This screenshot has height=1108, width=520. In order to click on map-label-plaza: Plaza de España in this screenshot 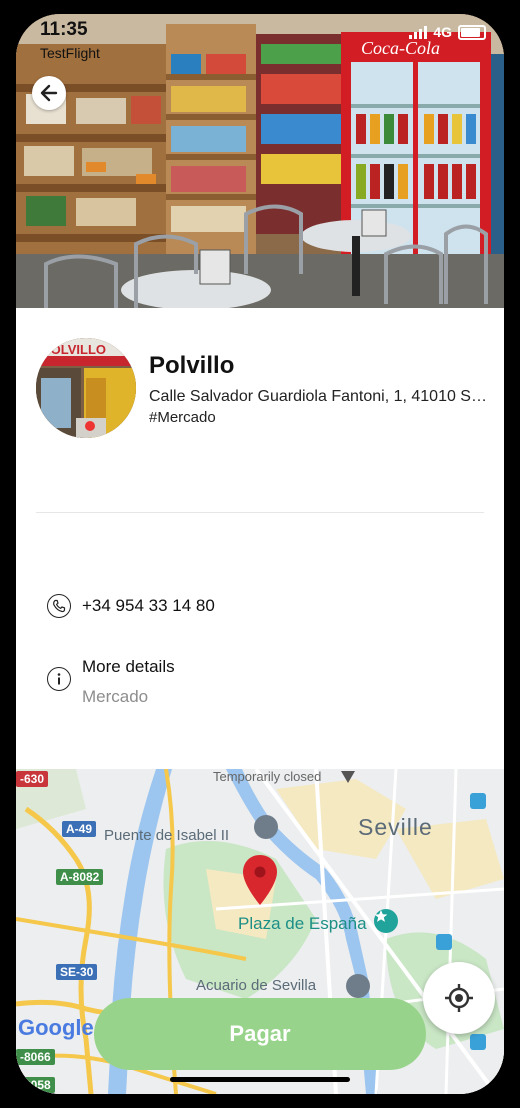, I will do `click(302, 923)`.